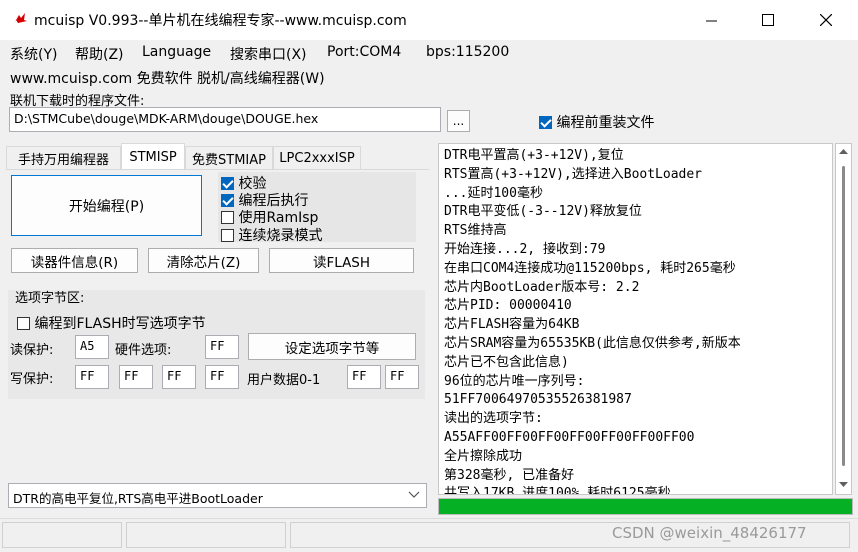  I want to click on log-line: A55AFF00FF00FF00FF00FF00FF00FF00, so click(569, 437).